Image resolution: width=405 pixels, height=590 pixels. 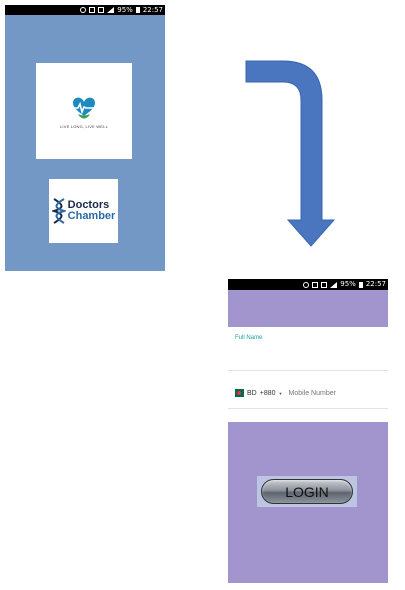 What do you see at coordinates (252, 393) in the screenshot?
I see `country-code: BD` at bounding box center [252, 393].